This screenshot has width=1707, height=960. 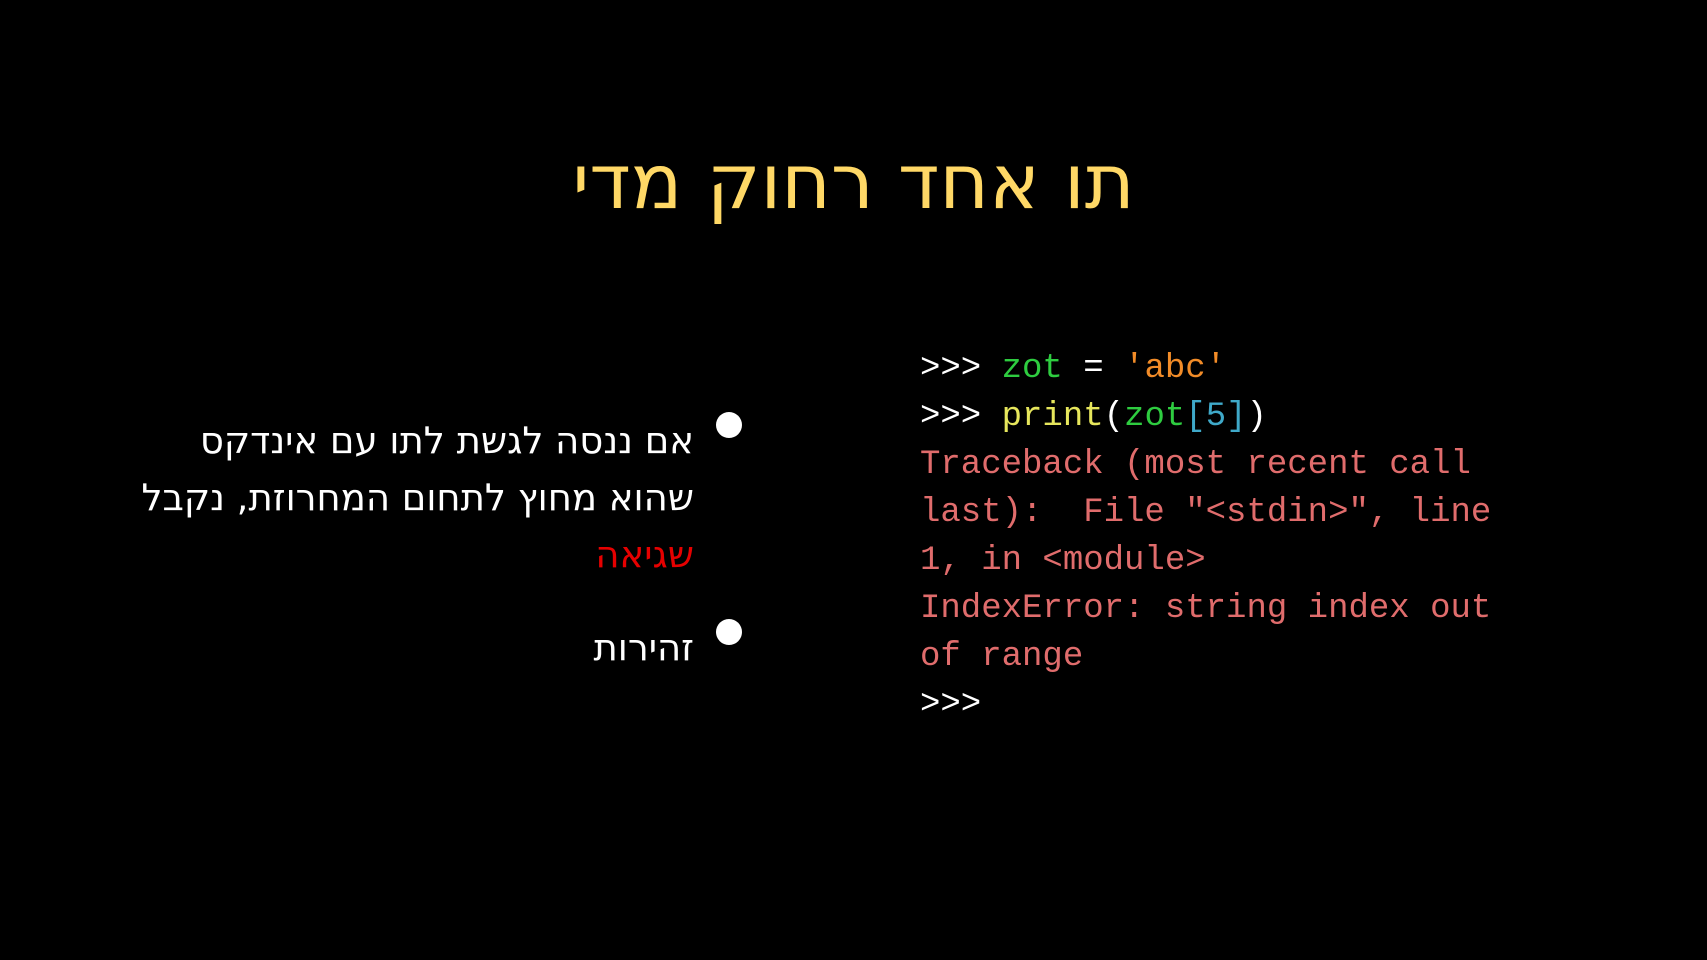 What do you see at coordinates (1256, 417) in the screenshot?
I see `code-token-prompt: )` at bounding box center [1256, 417].